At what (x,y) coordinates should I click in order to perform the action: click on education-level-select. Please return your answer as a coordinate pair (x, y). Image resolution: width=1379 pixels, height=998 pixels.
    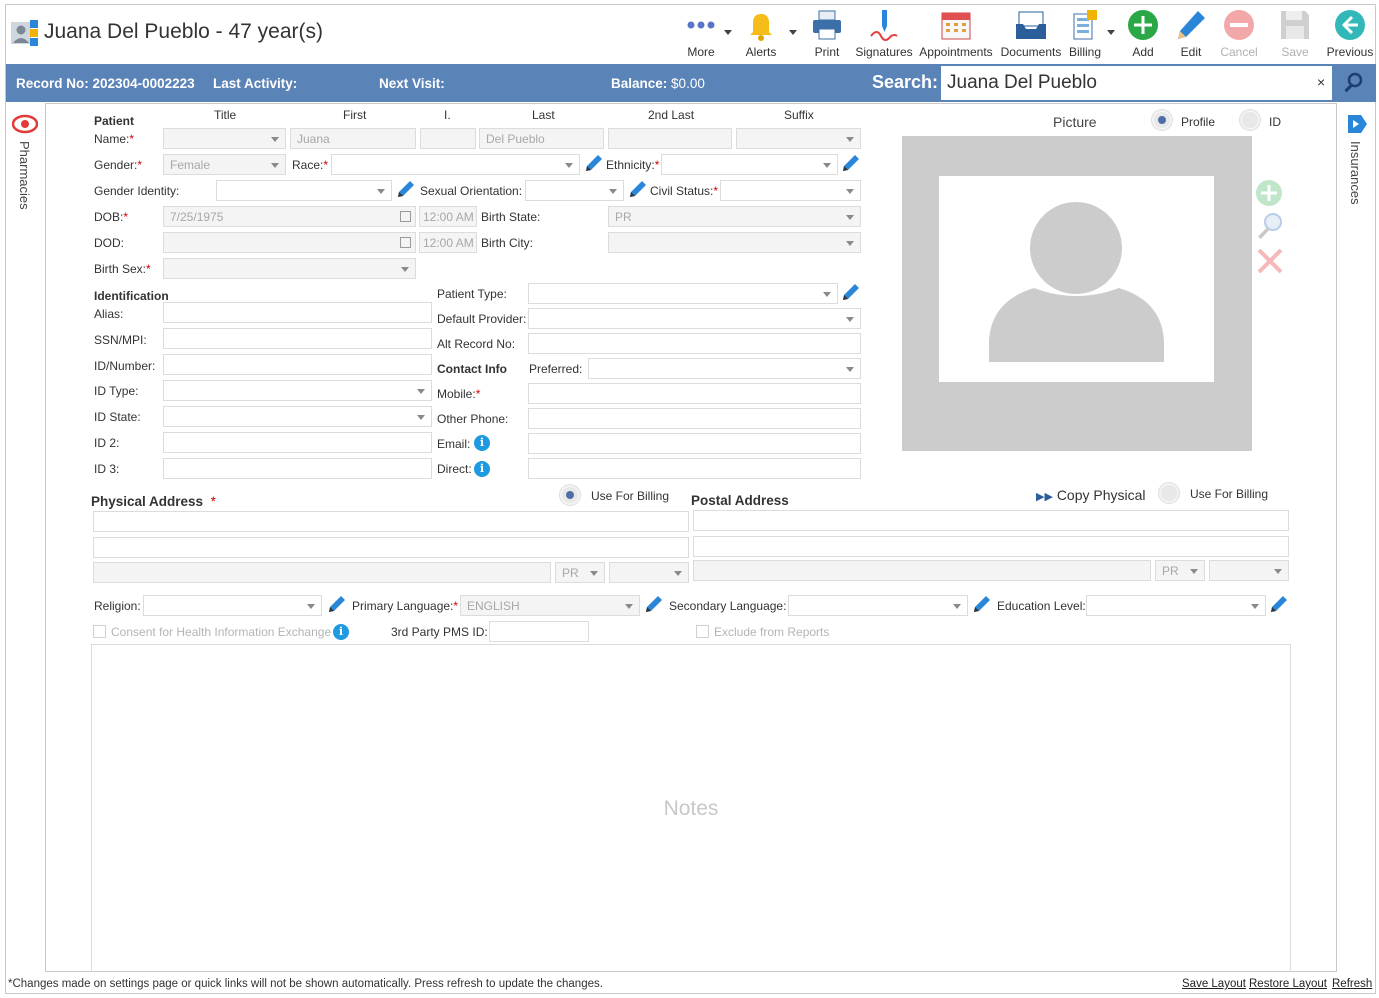
    Looking at the image, I should click on (1176, 605).